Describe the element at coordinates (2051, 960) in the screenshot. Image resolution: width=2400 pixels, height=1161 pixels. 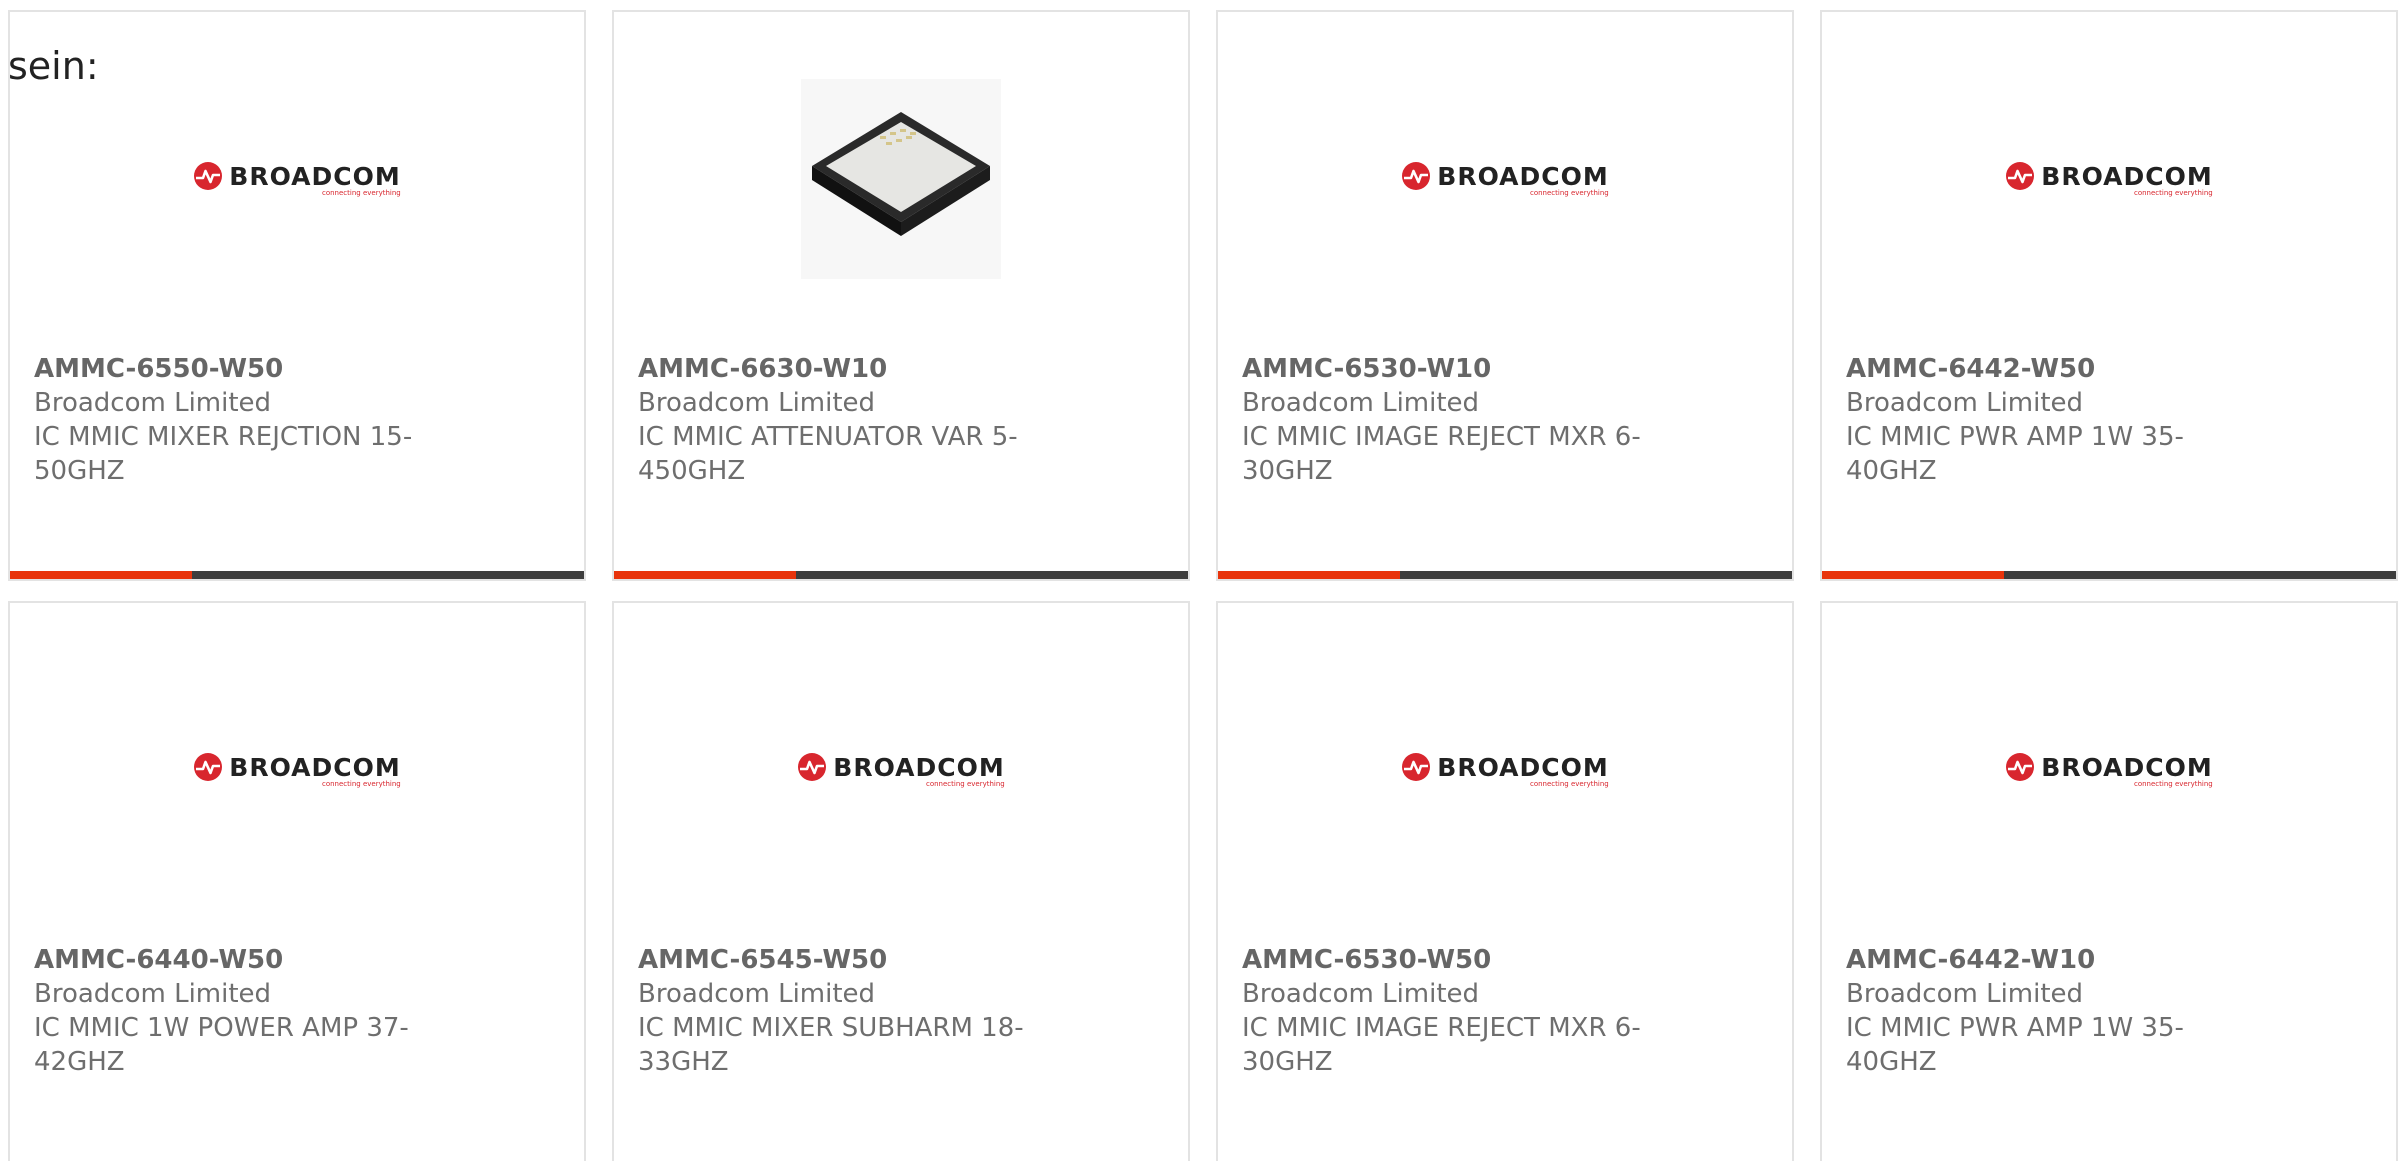
I see `part-number-link: AMMC-6442-W10` at that location.